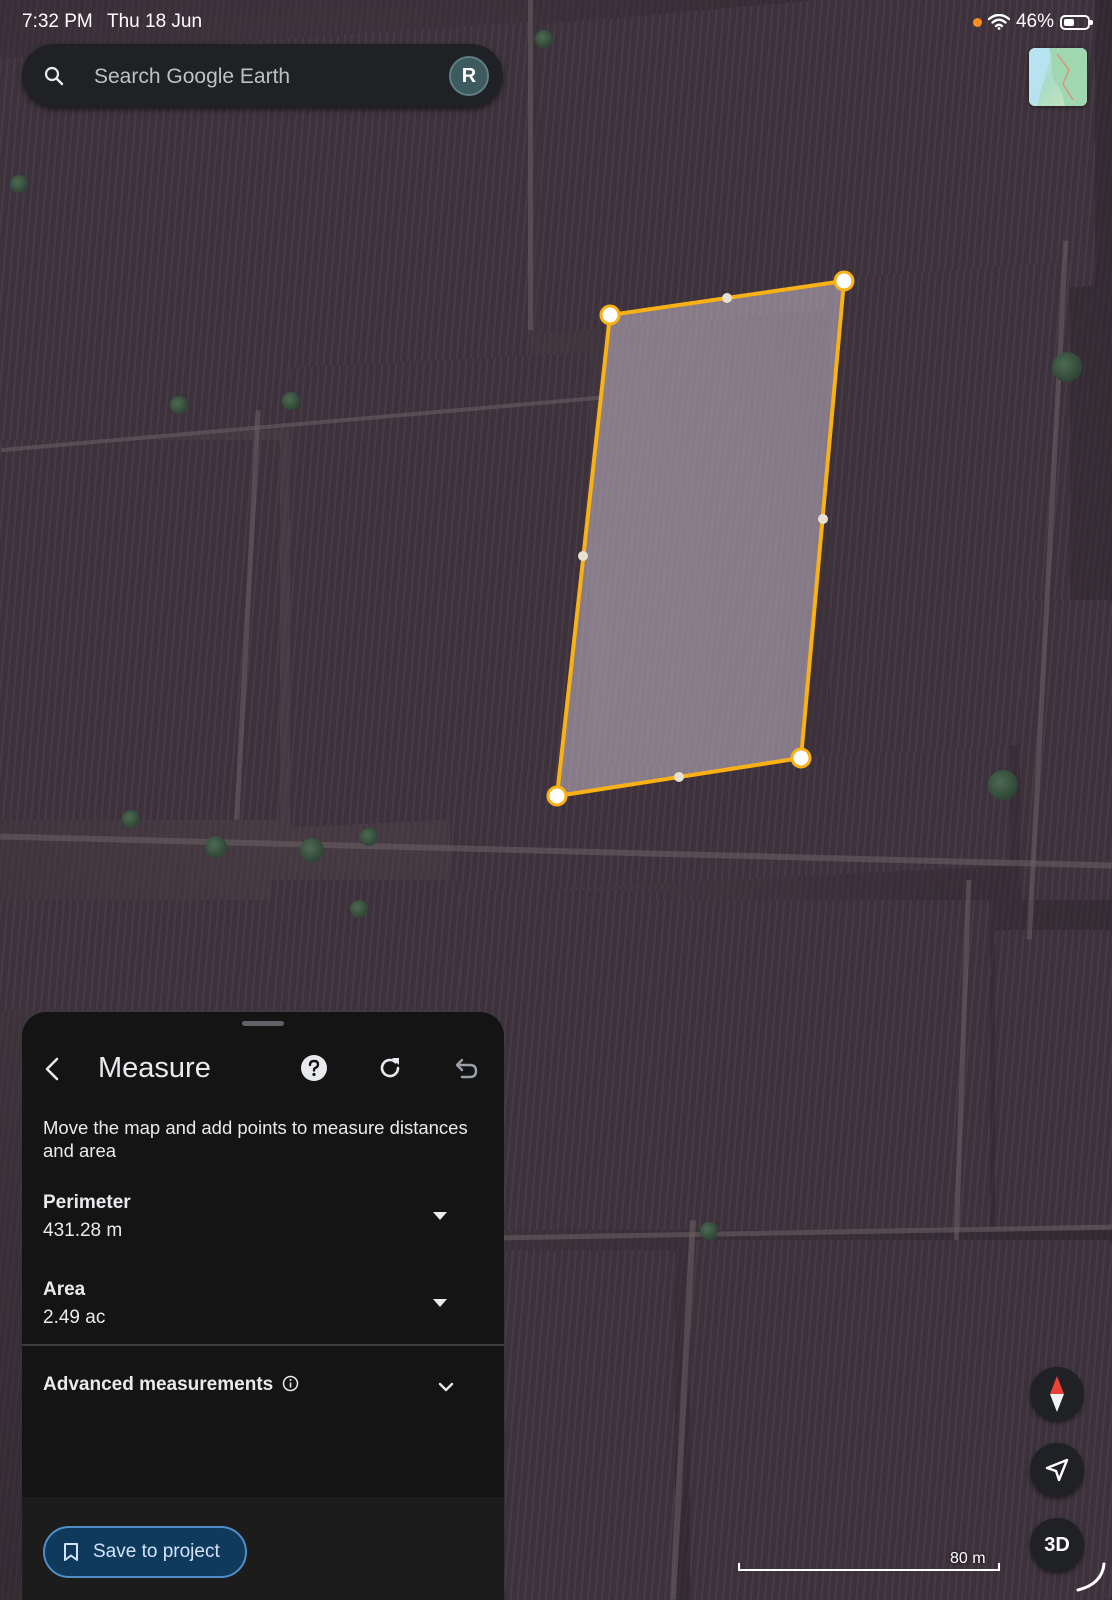  I want to click on search-bar: R, so click(262, 76).